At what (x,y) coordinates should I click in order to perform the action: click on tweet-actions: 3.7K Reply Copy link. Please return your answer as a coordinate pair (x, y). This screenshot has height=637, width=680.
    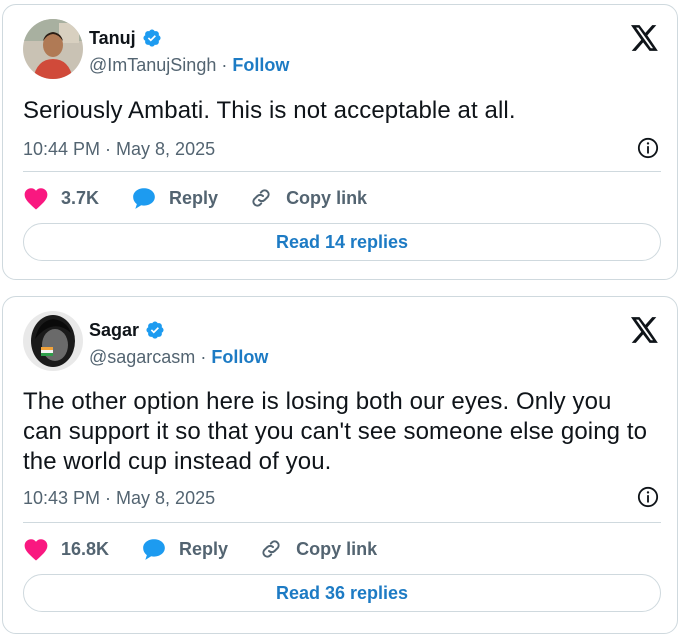
    Looking at the image, I should click on (195, 198).